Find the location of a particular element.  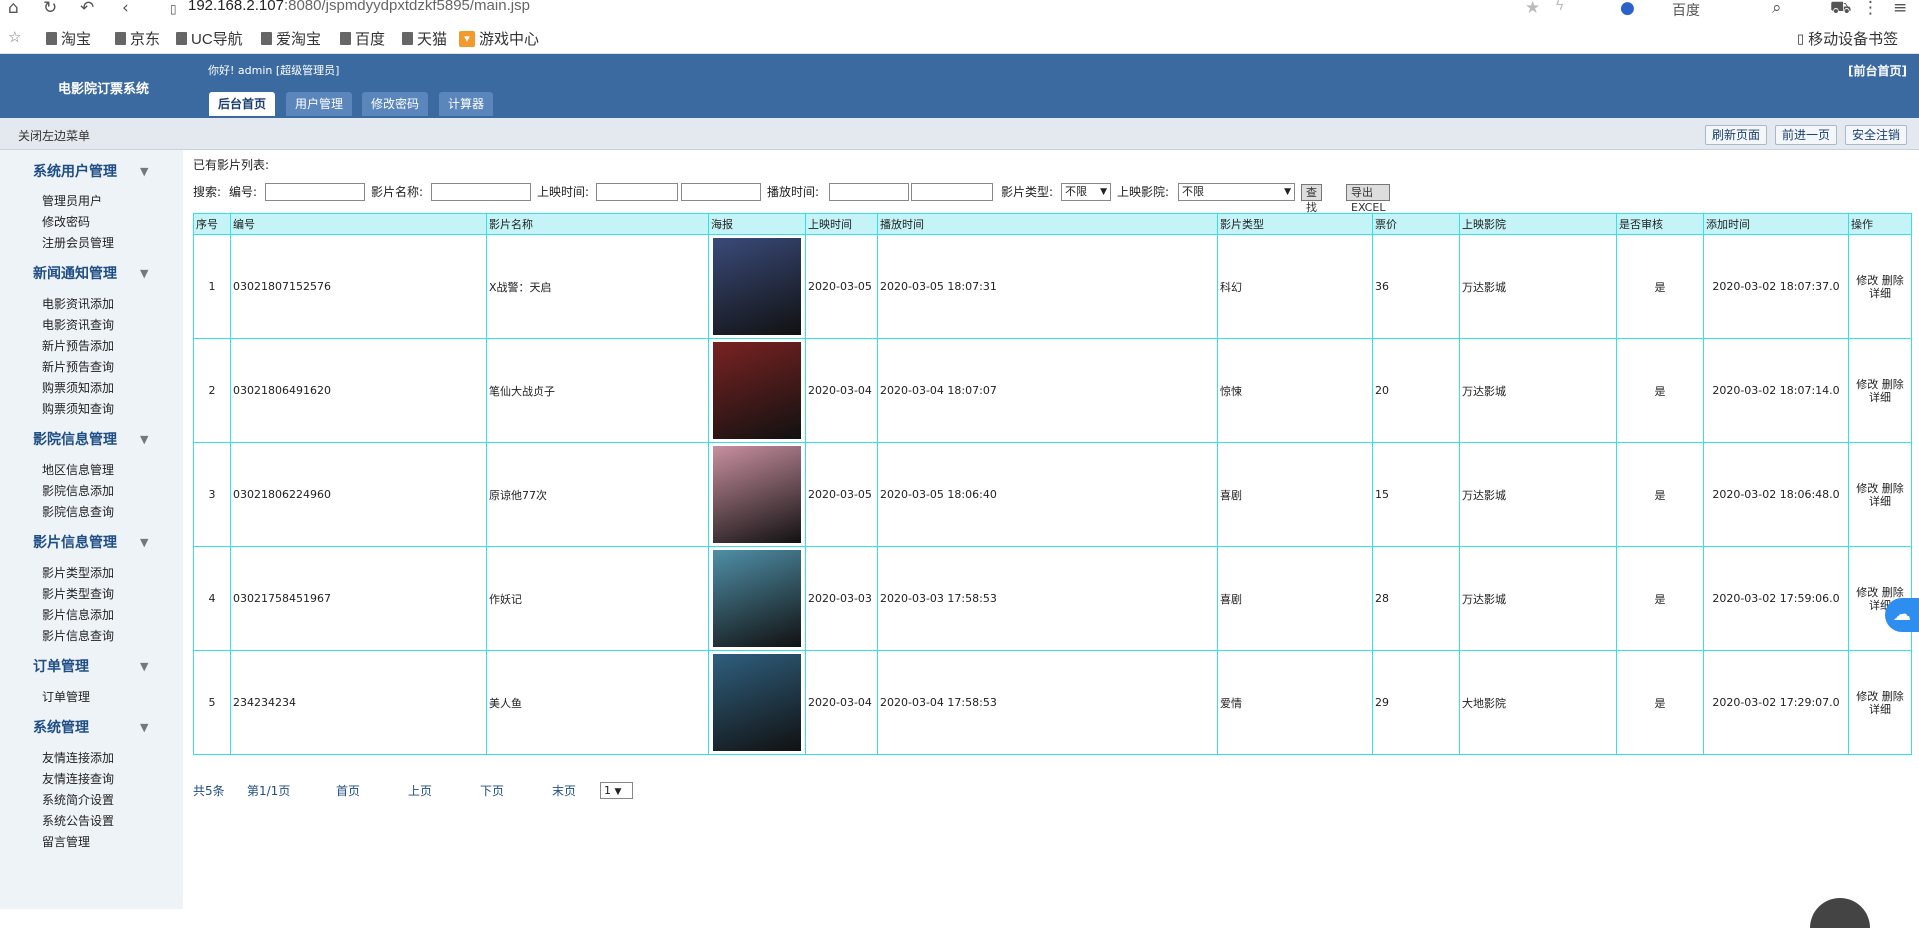

sidebar-item: 友情连接添加 is located at coordinates (78, 757).